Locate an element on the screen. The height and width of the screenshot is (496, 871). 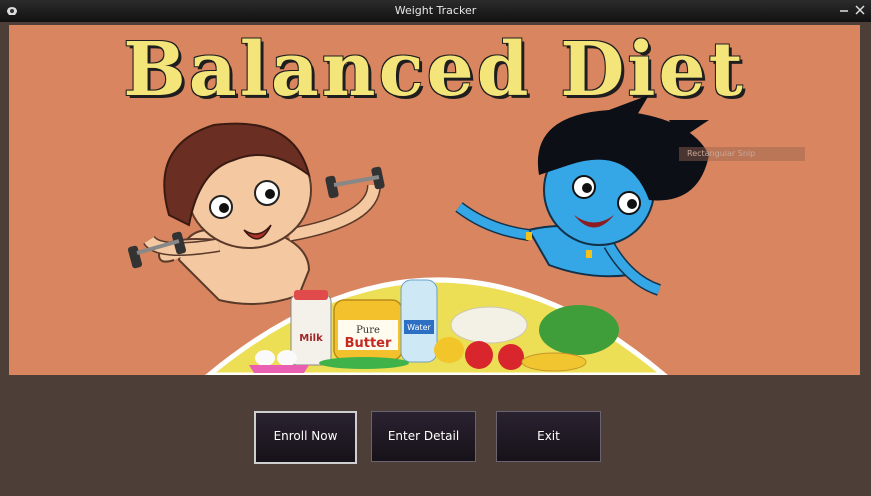
milk-label: Milk is located at coordinates (311, 338).